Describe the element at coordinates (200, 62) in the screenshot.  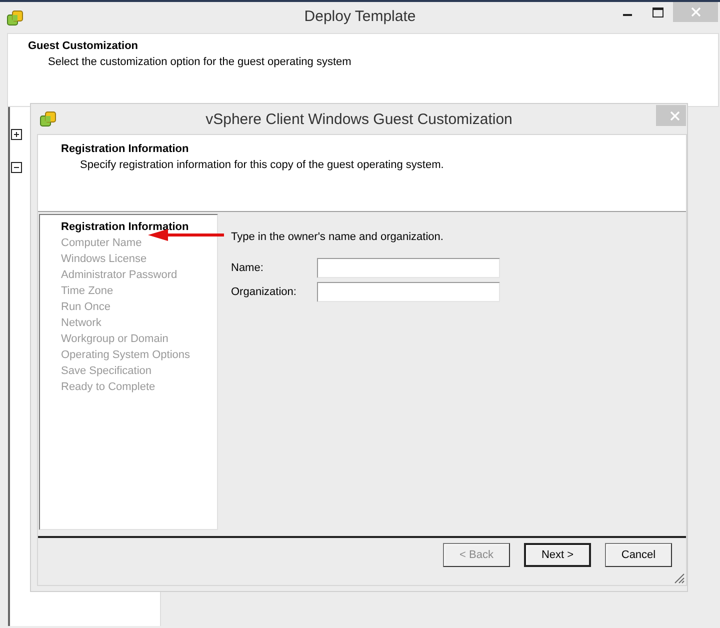
I see `section-description: Select the customization option for the guest operating system` at that location.